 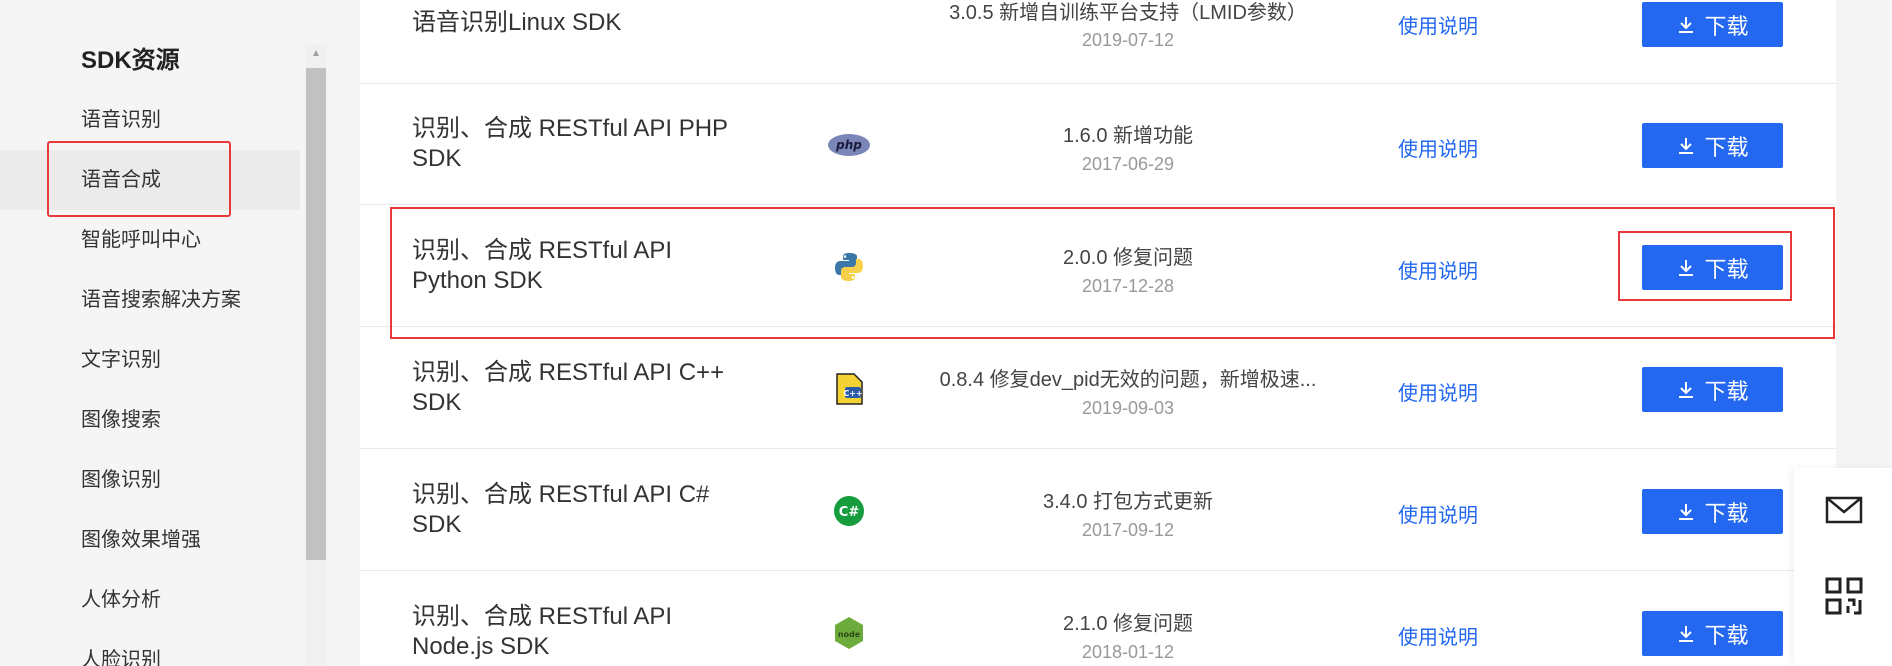 What do you see at coordinates (570, 143) in the screenshot?
I see `sdk-name: 识别、合成 RESTful API PHP SDK` at bounding box center [570, 143].